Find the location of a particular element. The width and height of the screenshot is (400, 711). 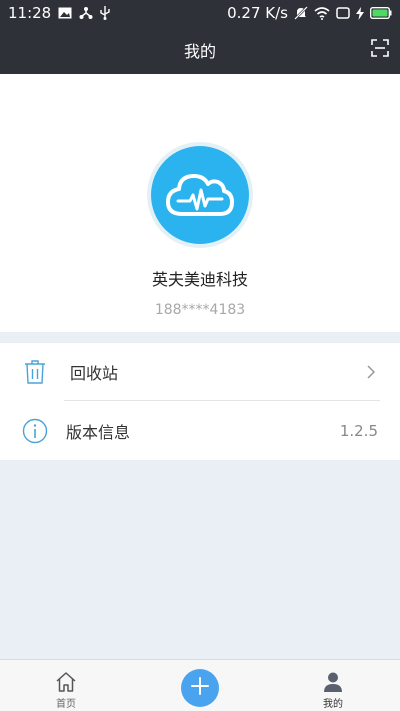

add-button is located at coordinates (200, 688).